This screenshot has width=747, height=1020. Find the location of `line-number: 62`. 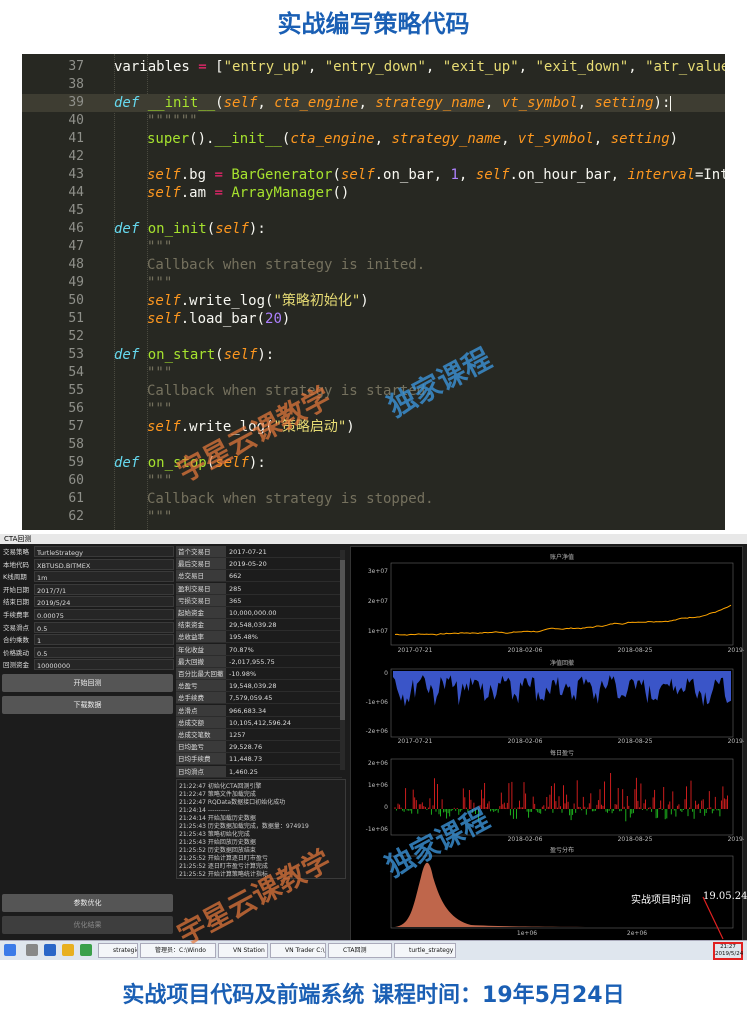

line-number: 62 is located at coordinates (76, 516).